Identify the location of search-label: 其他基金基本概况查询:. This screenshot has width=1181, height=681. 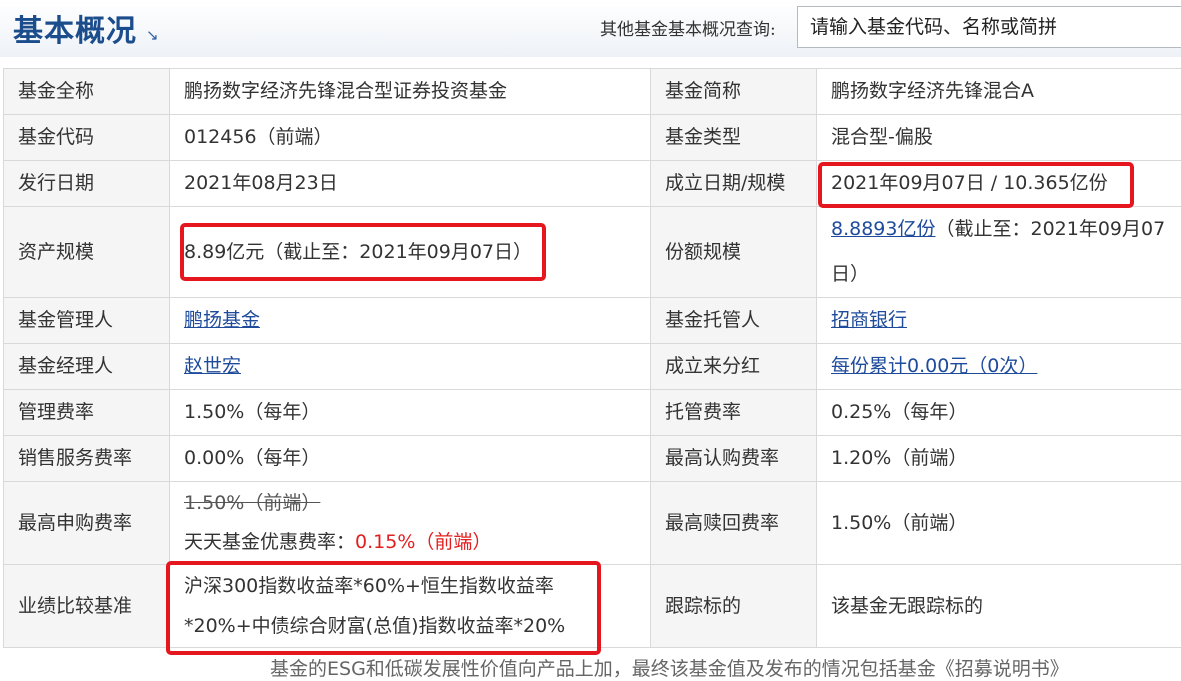
(688, 27).